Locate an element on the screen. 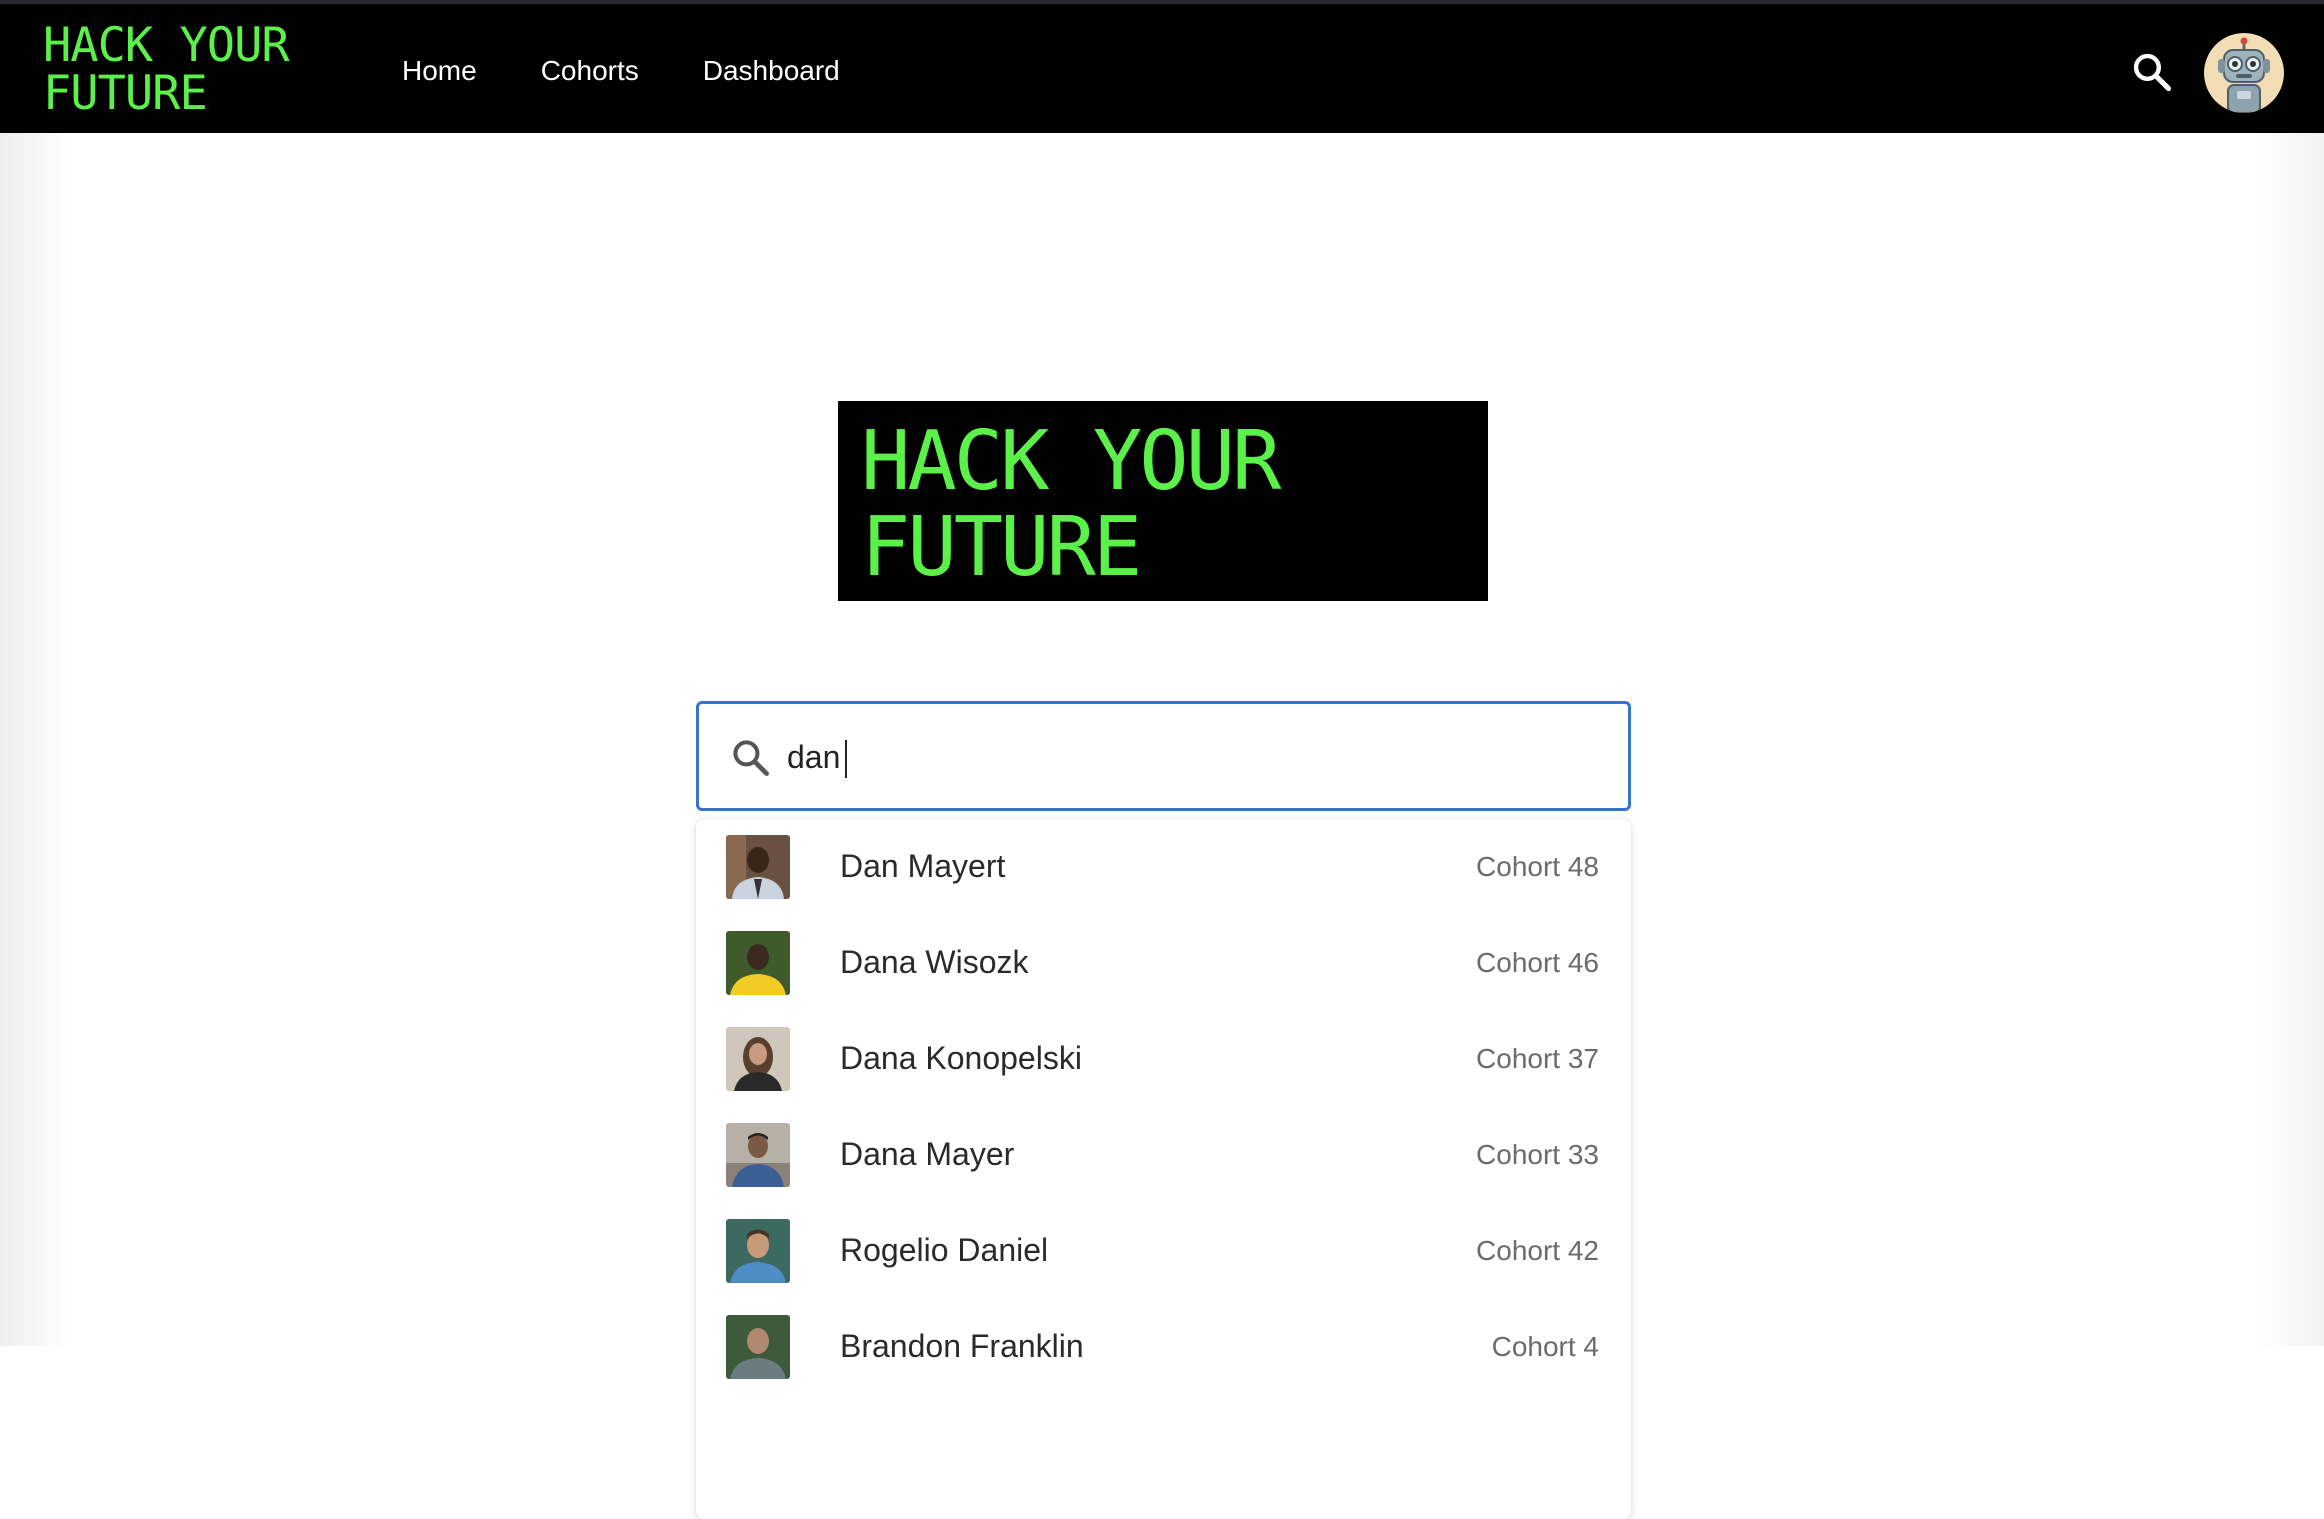  student-cohort: Cohort 46 is located at coordinates (1537, 962).